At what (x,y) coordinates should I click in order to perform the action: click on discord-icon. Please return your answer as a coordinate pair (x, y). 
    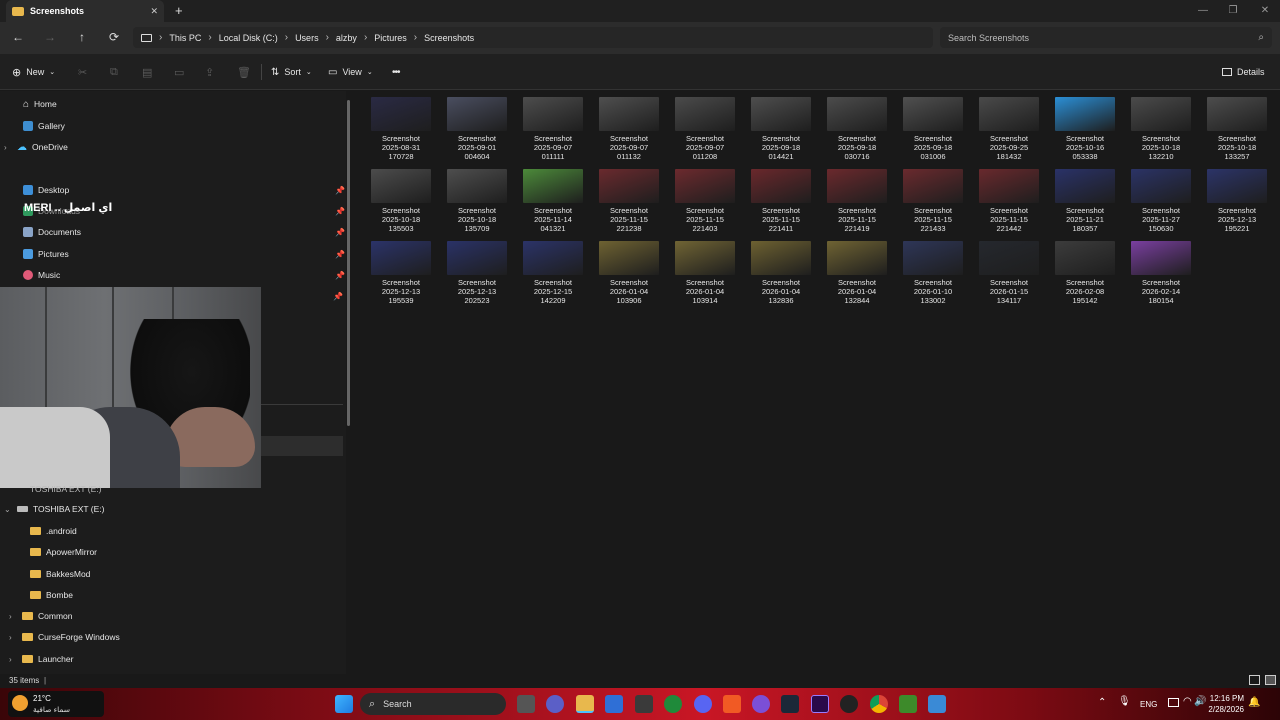
    Looking at the image, I should click on (703, 704).